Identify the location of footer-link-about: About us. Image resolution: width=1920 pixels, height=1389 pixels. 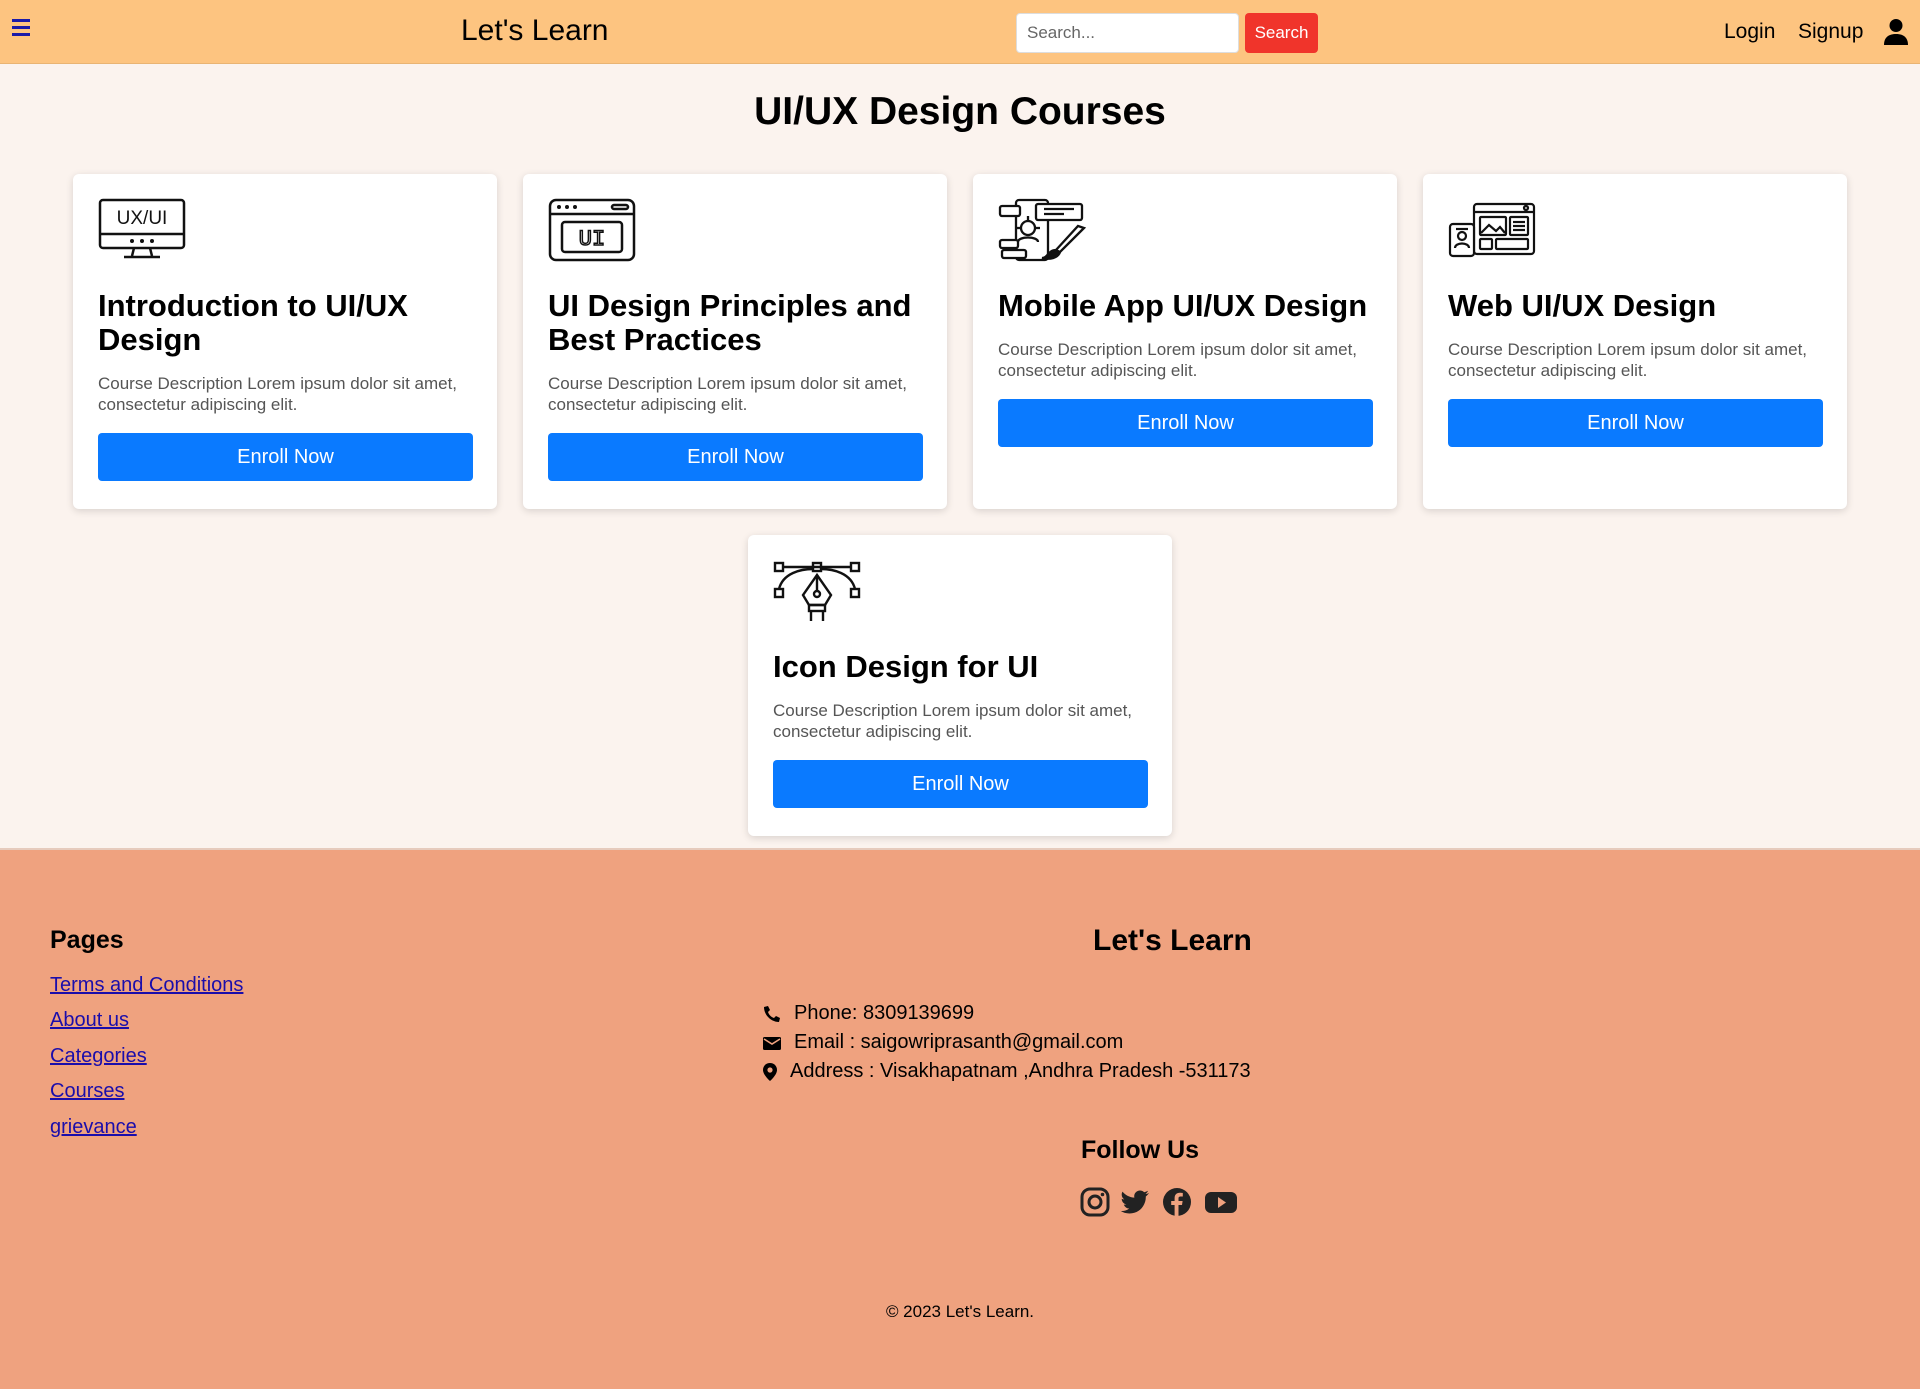
(89, 1020).